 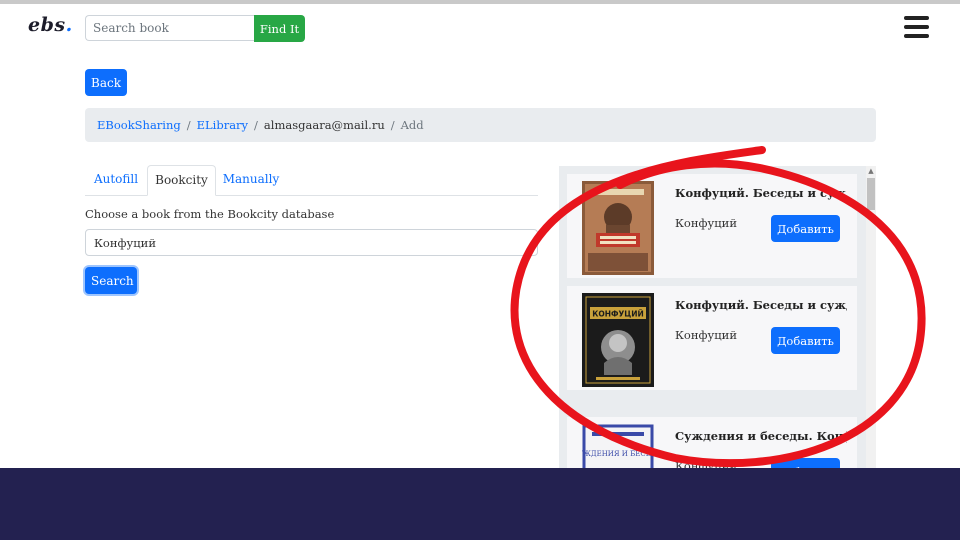 I want to click on breadcrumb-current: Add, so click(x=412, y=125).